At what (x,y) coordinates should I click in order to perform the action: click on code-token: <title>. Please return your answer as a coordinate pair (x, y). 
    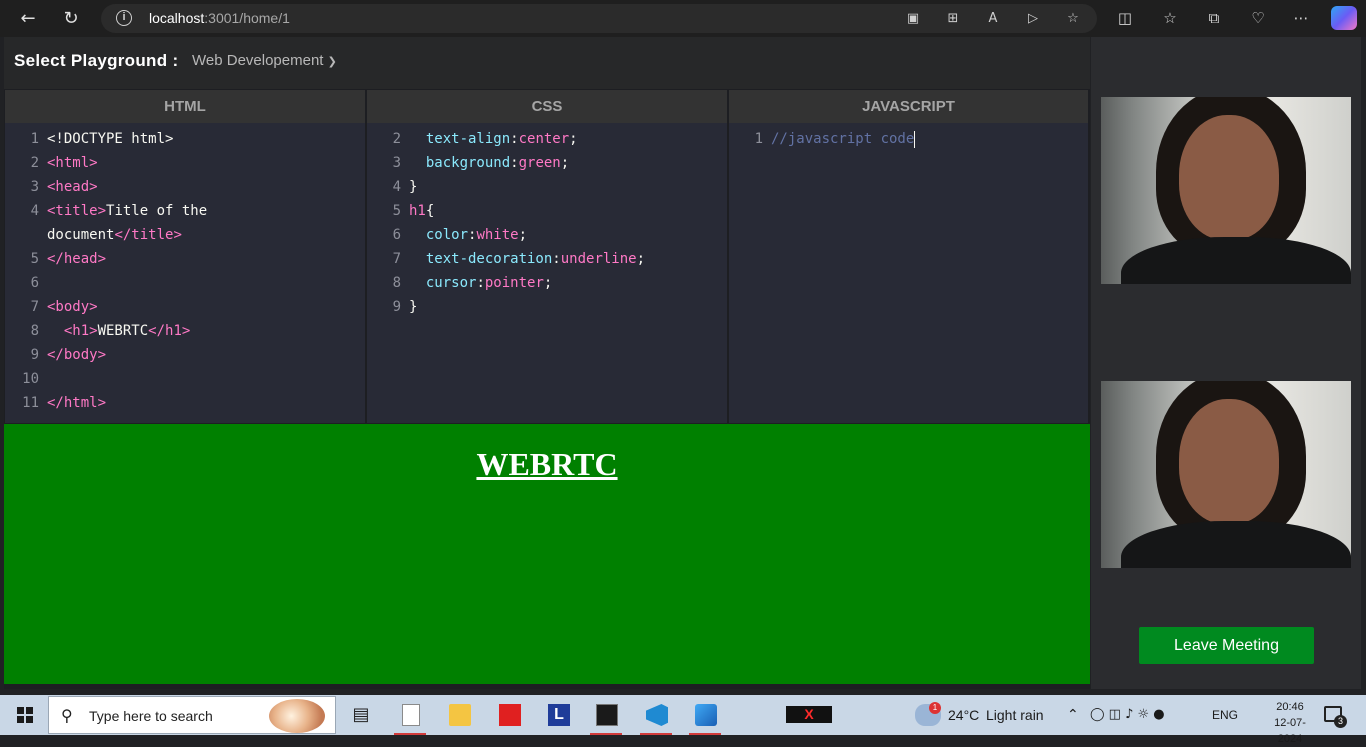
    Looking at the image, I should click on (77, 211).